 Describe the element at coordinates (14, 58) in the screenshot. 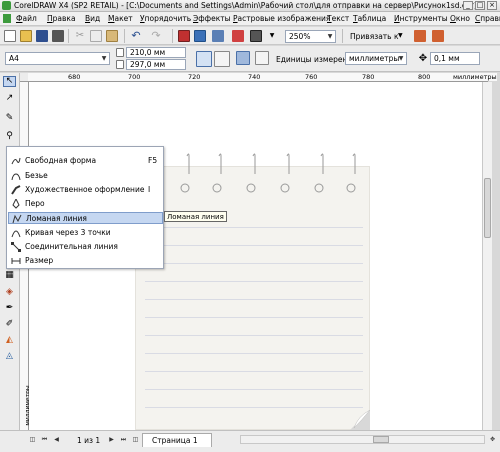

I see `paper-size-value: A4` at that location.